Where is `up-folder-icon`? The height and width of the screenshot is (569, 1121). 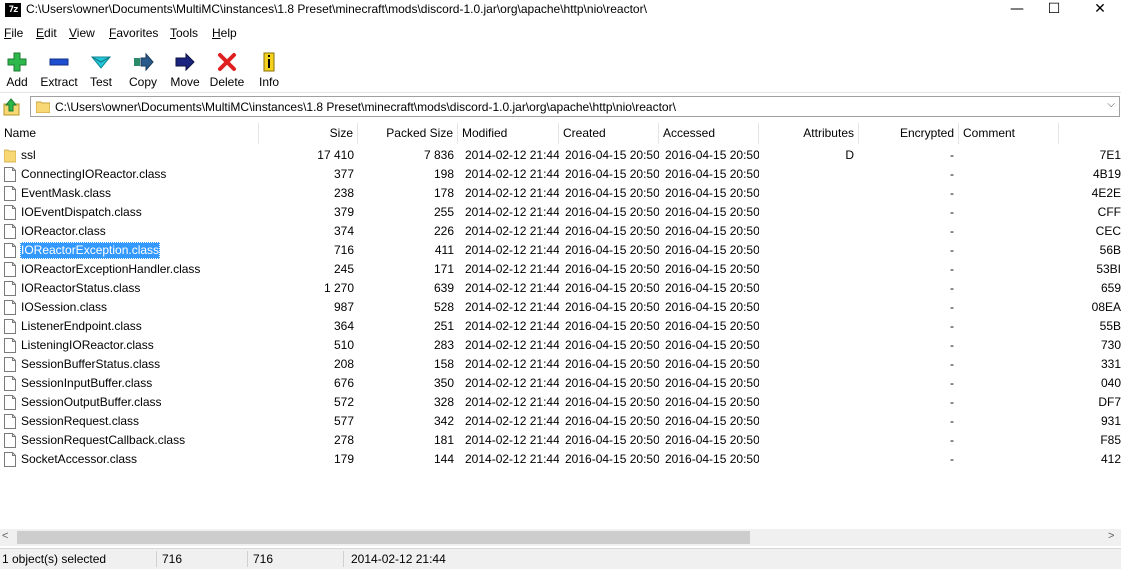
up-folder-icon is located at coordinates (12, 107).